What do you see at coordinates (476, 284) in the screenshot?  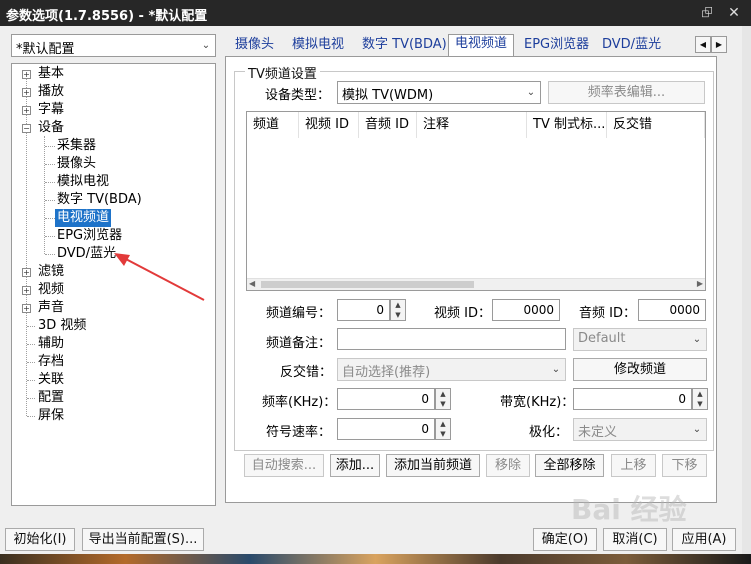 I see `horizontal-scrollbar: ◀ ▶` at bounding box center [476, 284].